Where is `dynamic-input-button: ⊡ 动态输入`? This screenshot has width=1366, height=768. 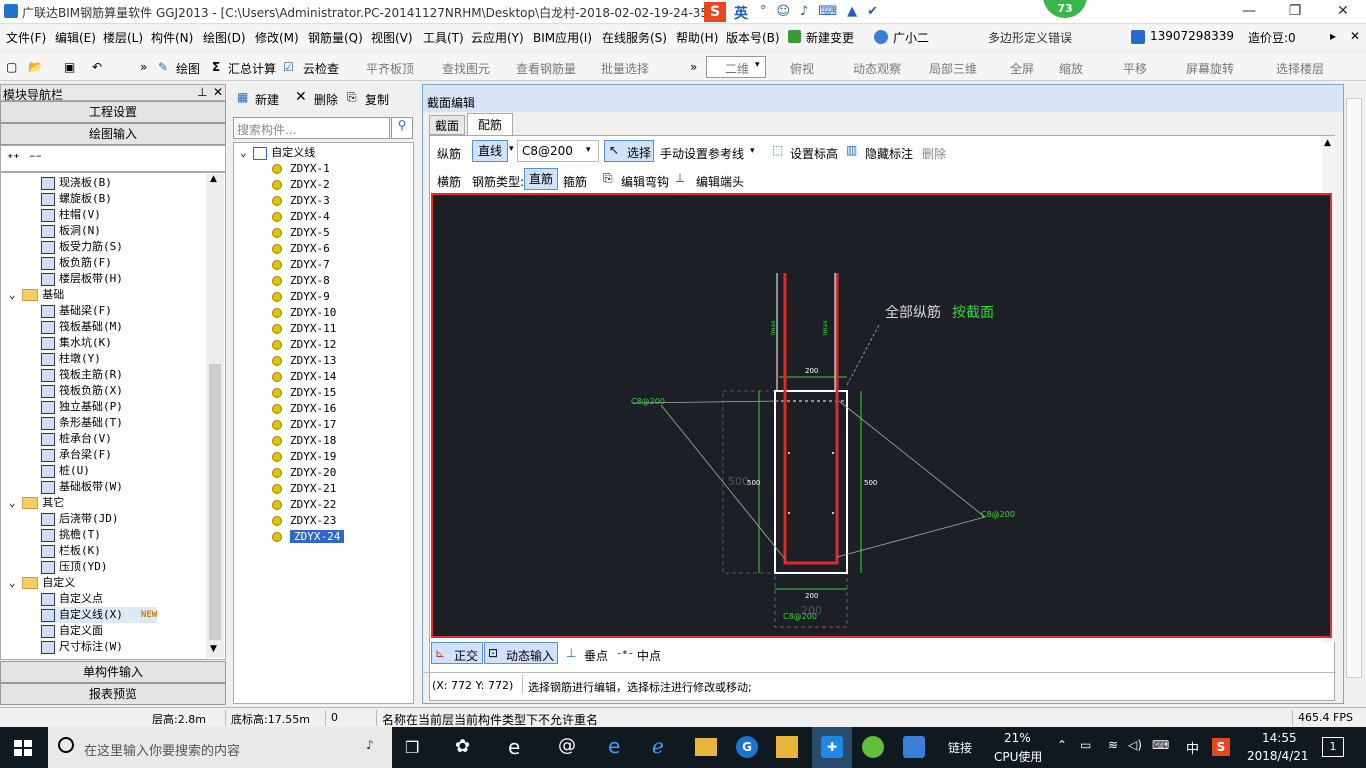
dynamic-input-button: ⊡ 动态输入 is located at coordinates (521, 653).